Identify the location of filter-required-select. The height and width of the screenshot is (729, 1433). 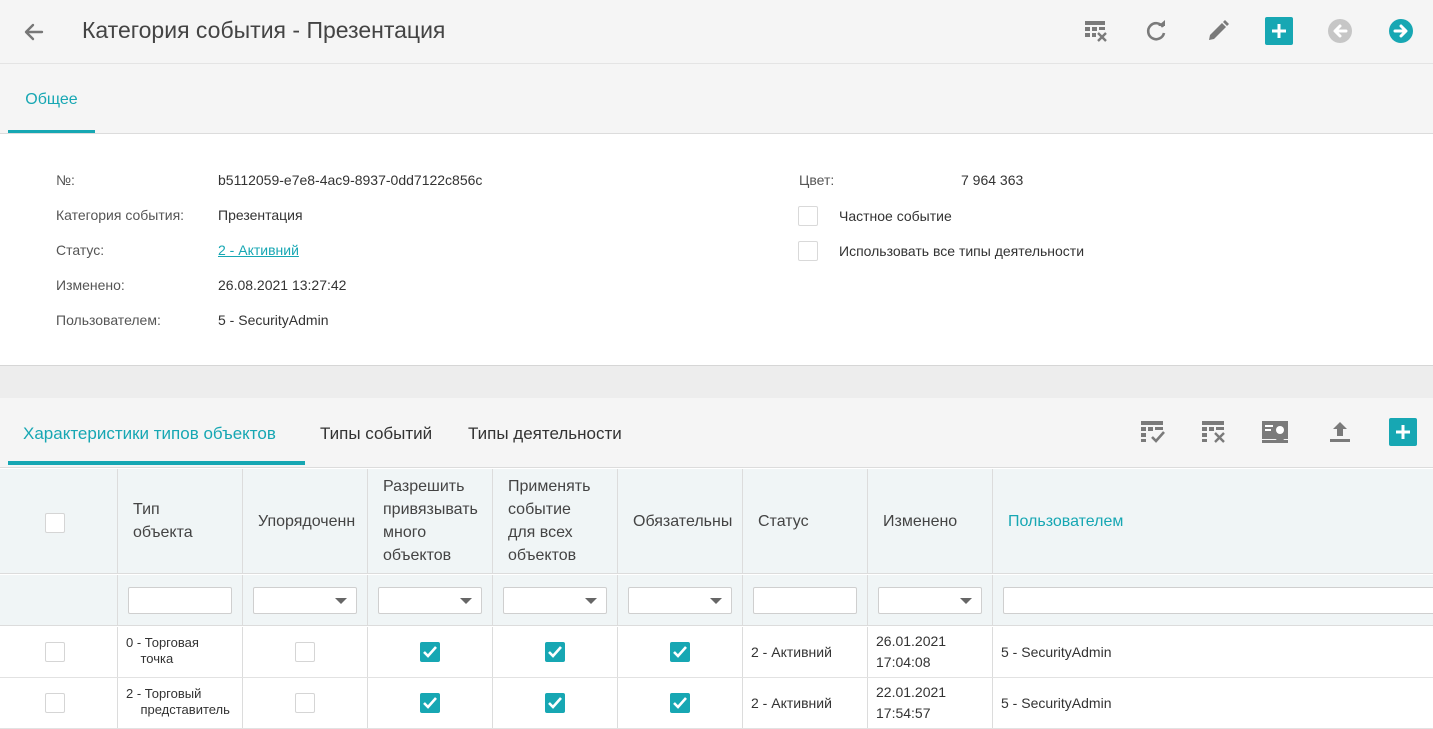
(680, 600).